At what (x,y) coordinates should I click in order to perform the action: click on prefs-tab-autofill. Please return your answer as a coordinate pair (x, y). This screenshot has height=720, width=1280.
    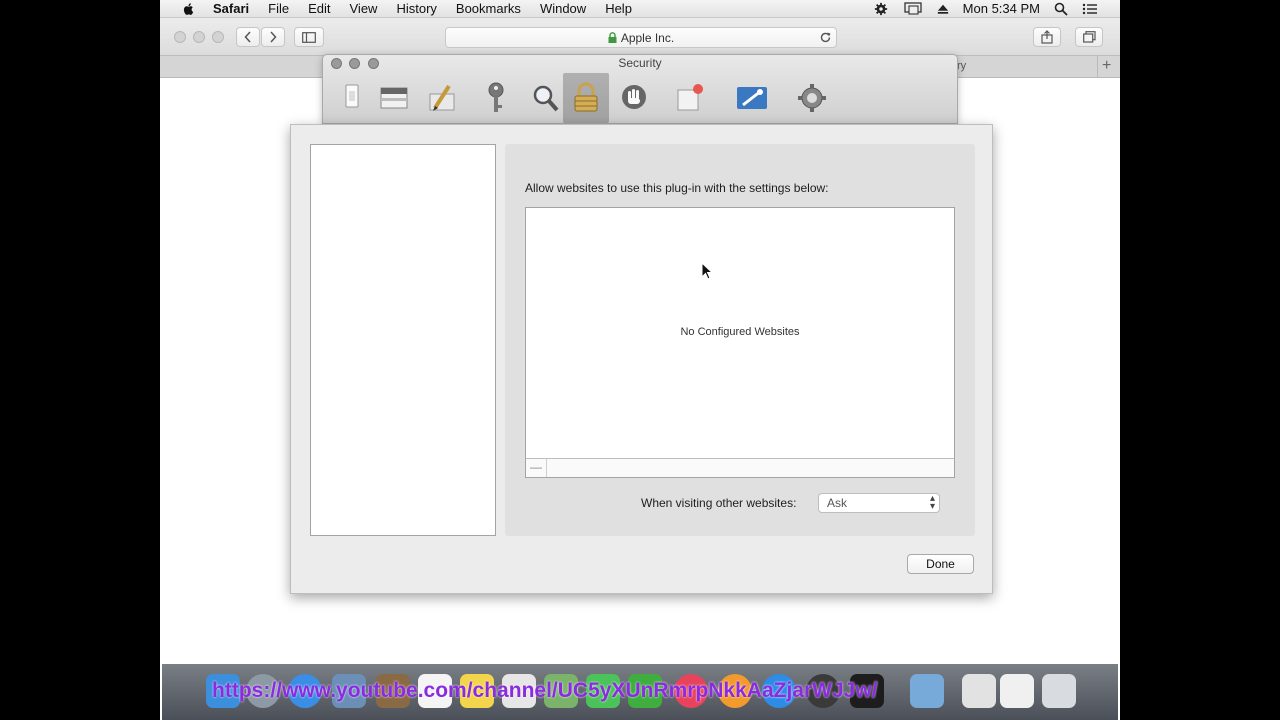
    Looking at the image, I should click on (442, 98).